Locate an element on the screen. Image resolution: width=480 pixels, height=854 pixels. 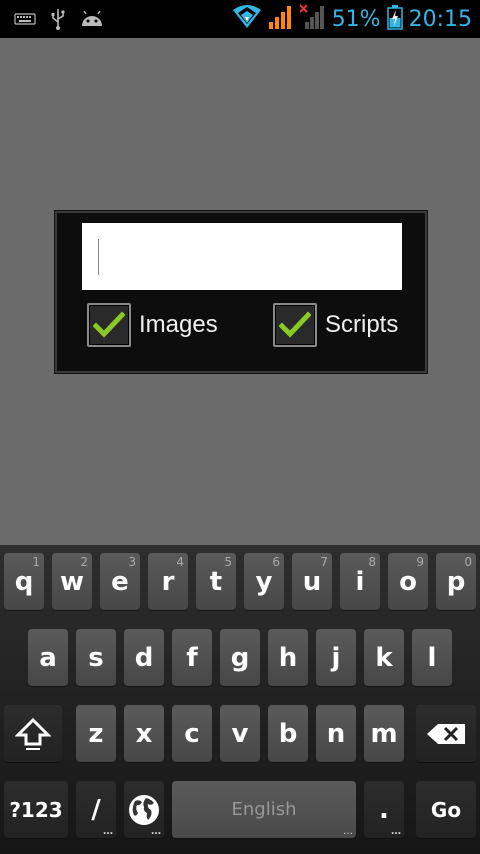
key-e: e3 is located at coordinates (120, 581).